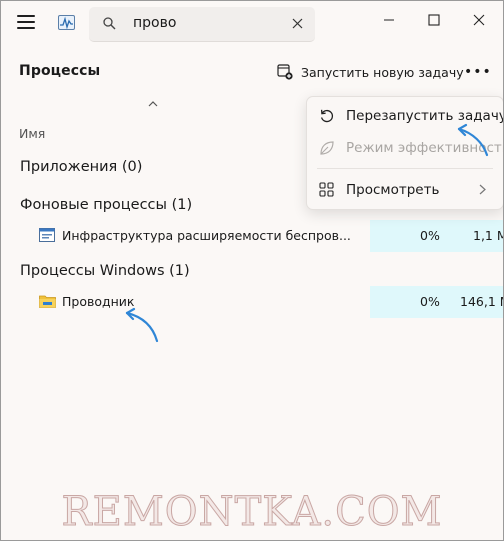 The height and width of the screenshot is (541, 504). What do you see at coordinates (81, 167) in the screenshot?
I see `group-apps: Приложения (0)` at bounding box center [81, 167].